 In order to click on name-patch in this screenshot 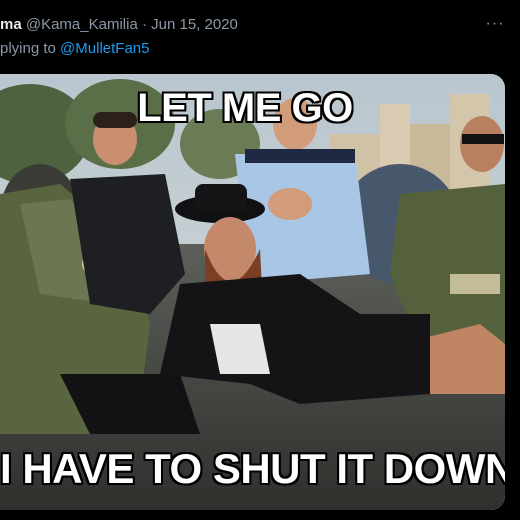, I will do `click(475, 284)`.